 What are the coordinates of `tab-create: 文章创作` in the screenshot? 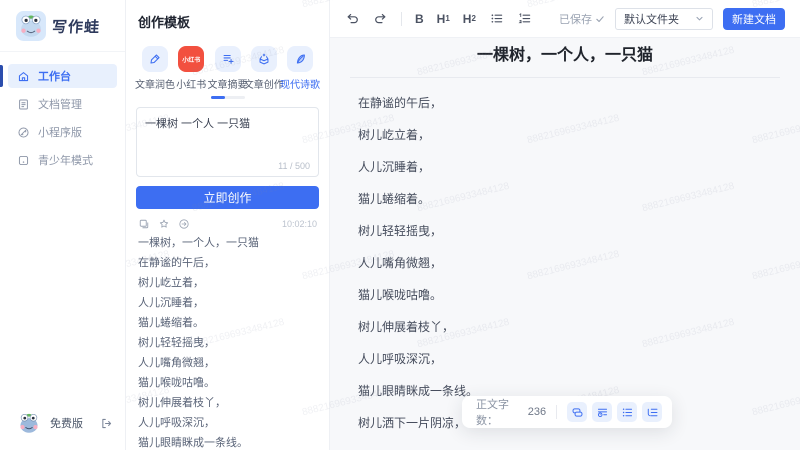 It's located at (263, 68).